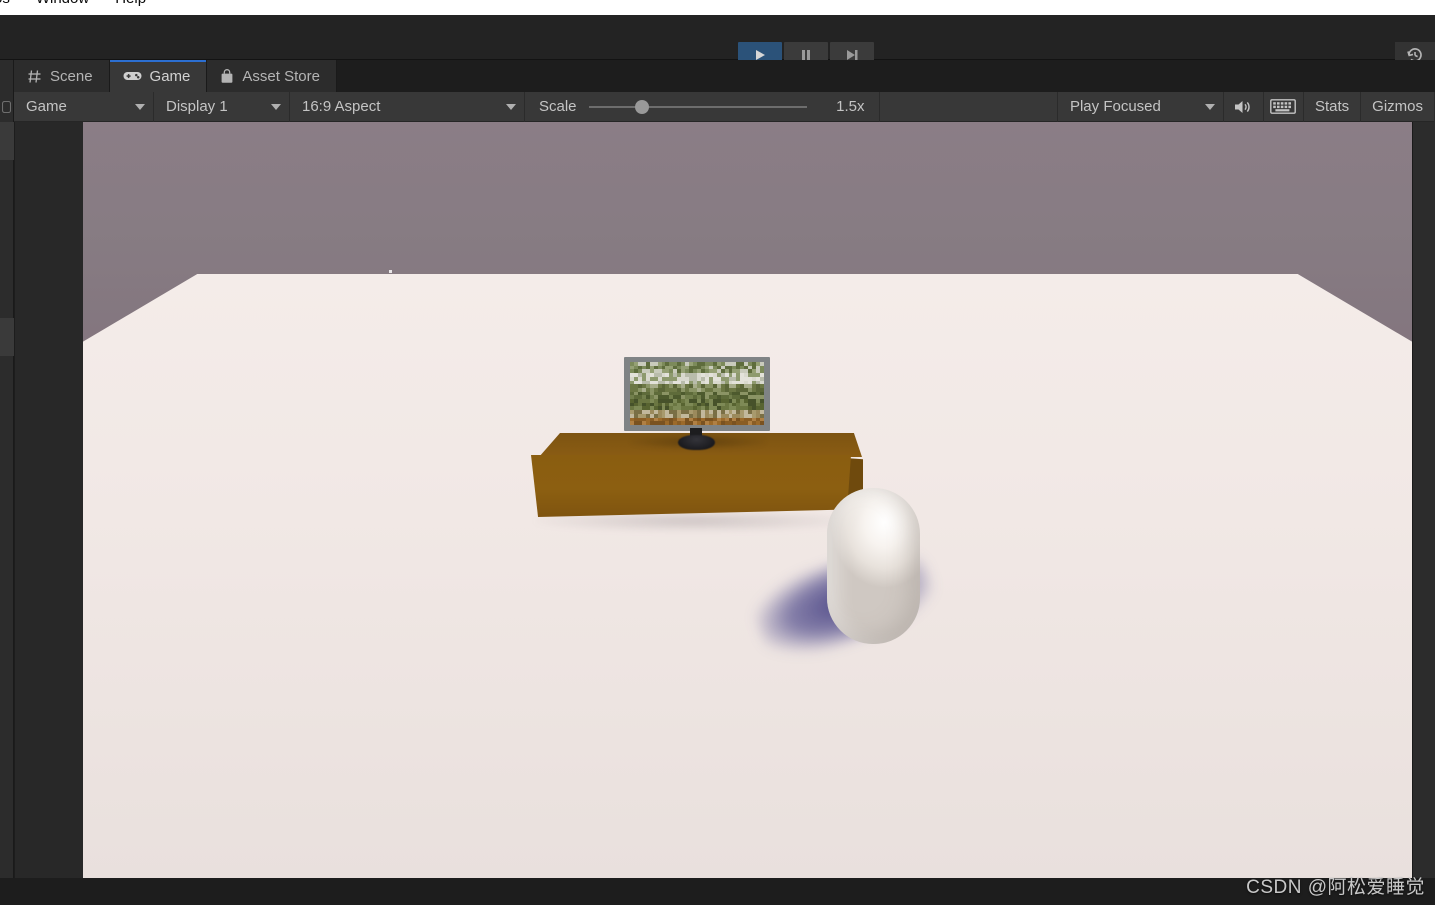 This screenshot has height=905, width=1435. Describe the element at coordinates (34, 76) in the screenshot. I see `grid-icon` at that location.